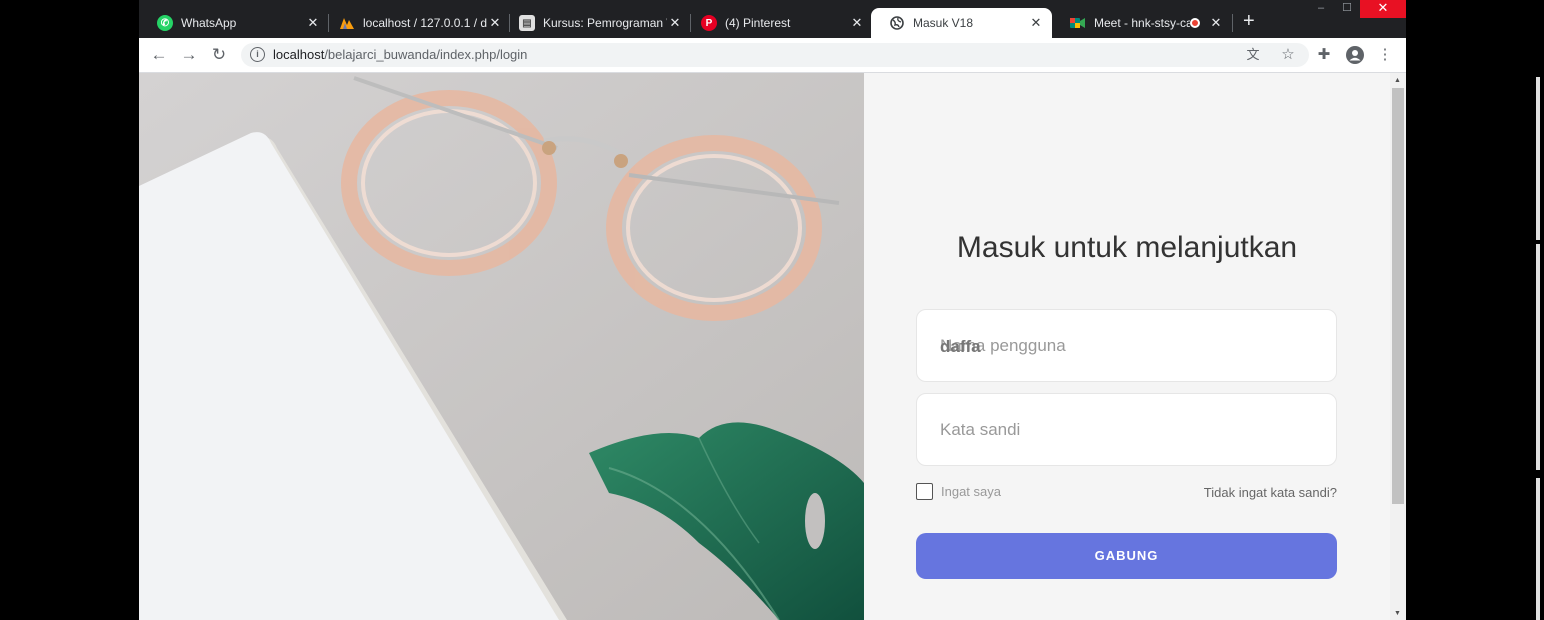 The height and width of the screenshot is (620, 1544). I want to click on password-field, so click(1126, 429).